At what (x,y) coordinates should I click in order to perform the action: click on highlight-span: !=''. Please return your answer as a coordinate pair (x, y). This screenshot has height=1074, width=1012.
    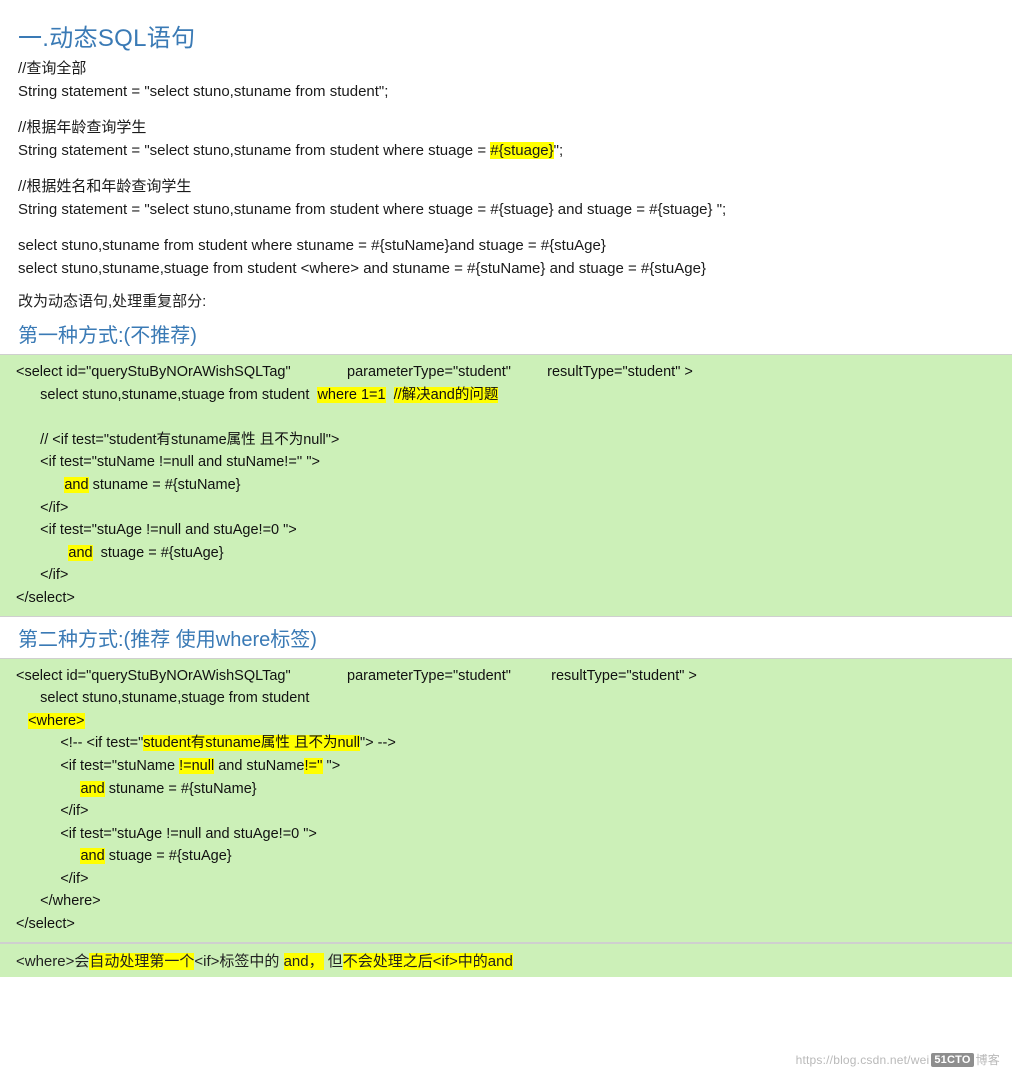
    Looking at the image, I should click on (313, 765).